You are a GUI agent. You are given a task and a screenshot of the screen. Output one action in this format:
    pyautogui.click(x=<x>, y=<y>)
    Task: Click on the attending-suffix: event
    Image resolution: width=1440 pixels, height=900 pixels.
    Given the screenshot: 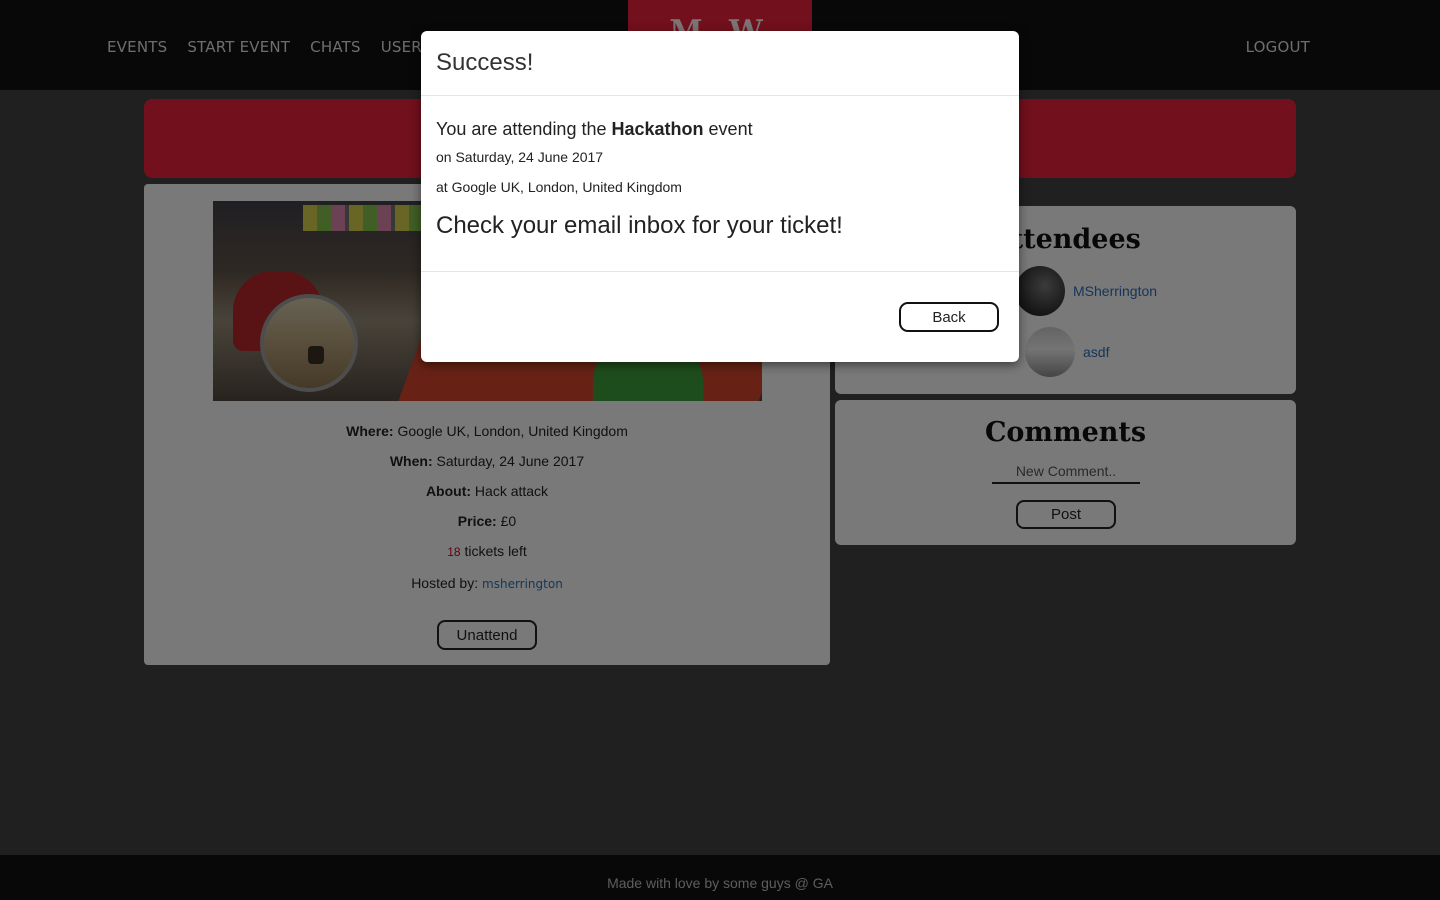 What is the action you would take?
    pyautogui.click(x=730, y=129)
    